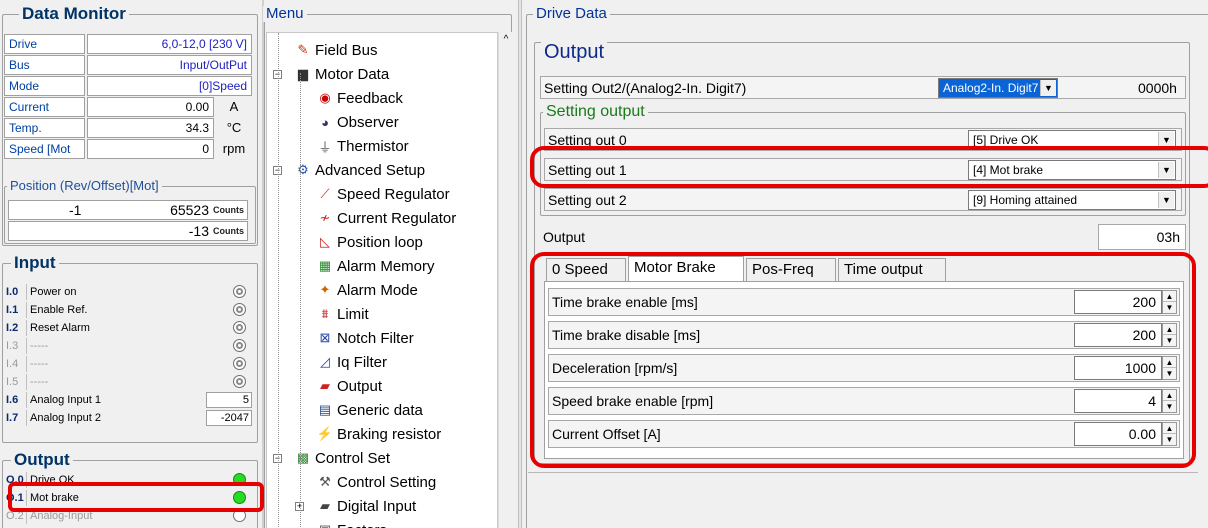 Image resolution: width=1208 pixels, height=528 pixels. What do you see at coordinates (129, 417) in the screenshot?
I see `input-row: I.7 Analog Input 2 -2047` at bounding box center [129, 417].